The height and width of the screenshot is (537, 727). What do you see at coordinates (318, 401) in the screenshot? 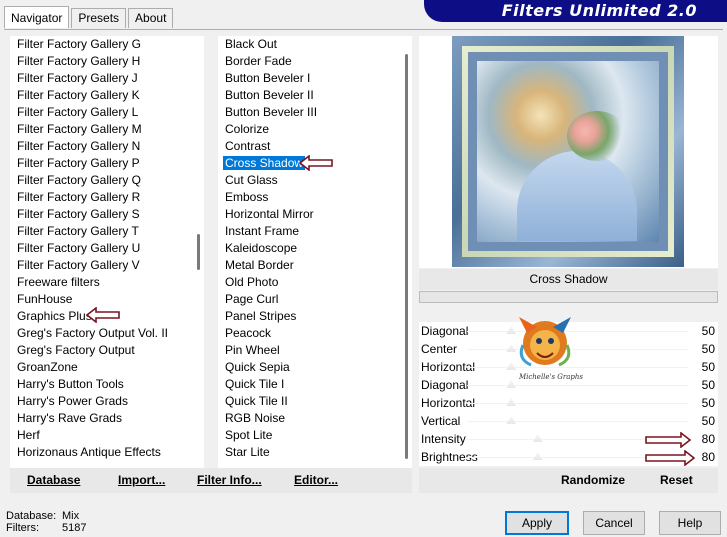
I see `filter-item: Quick Tile II` at bounding box center [318, 401].